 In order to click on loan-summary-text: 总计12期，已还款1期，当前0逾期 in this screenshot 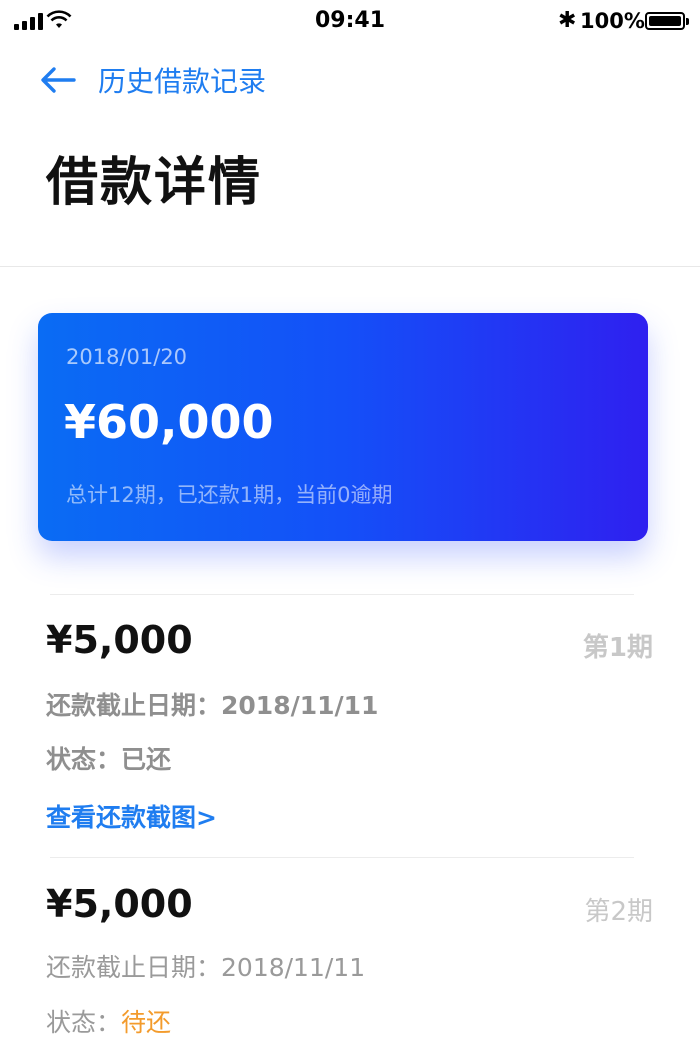, I will do `click(229, 495)`.